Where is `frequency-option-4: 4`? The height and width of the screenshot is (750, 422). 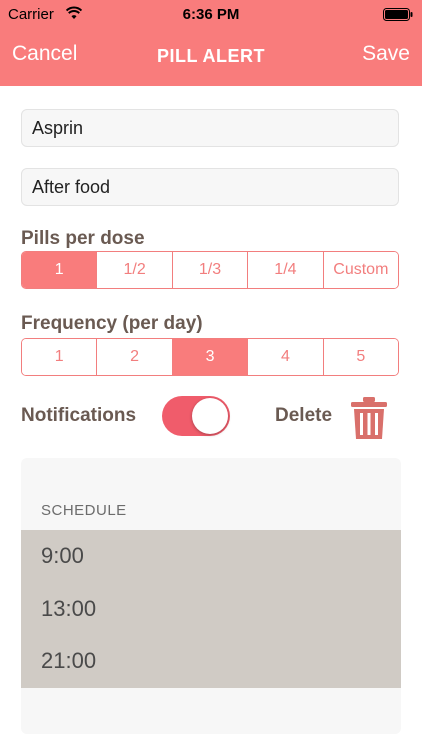
frequency-option-4: 4 is located at coordinates (286, 357).